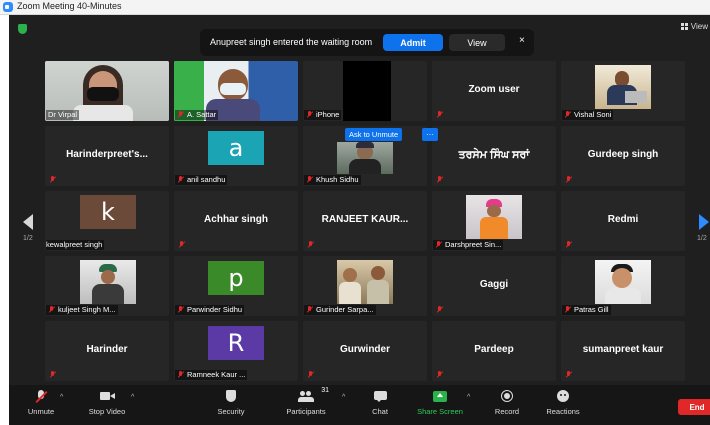 This screenshot has width=710, height=425. What do you see at coordinates (236, 286) in the screenshot?
I see `participant-tile: p Parwinder Sidhu` at bounding box center [236, 286].